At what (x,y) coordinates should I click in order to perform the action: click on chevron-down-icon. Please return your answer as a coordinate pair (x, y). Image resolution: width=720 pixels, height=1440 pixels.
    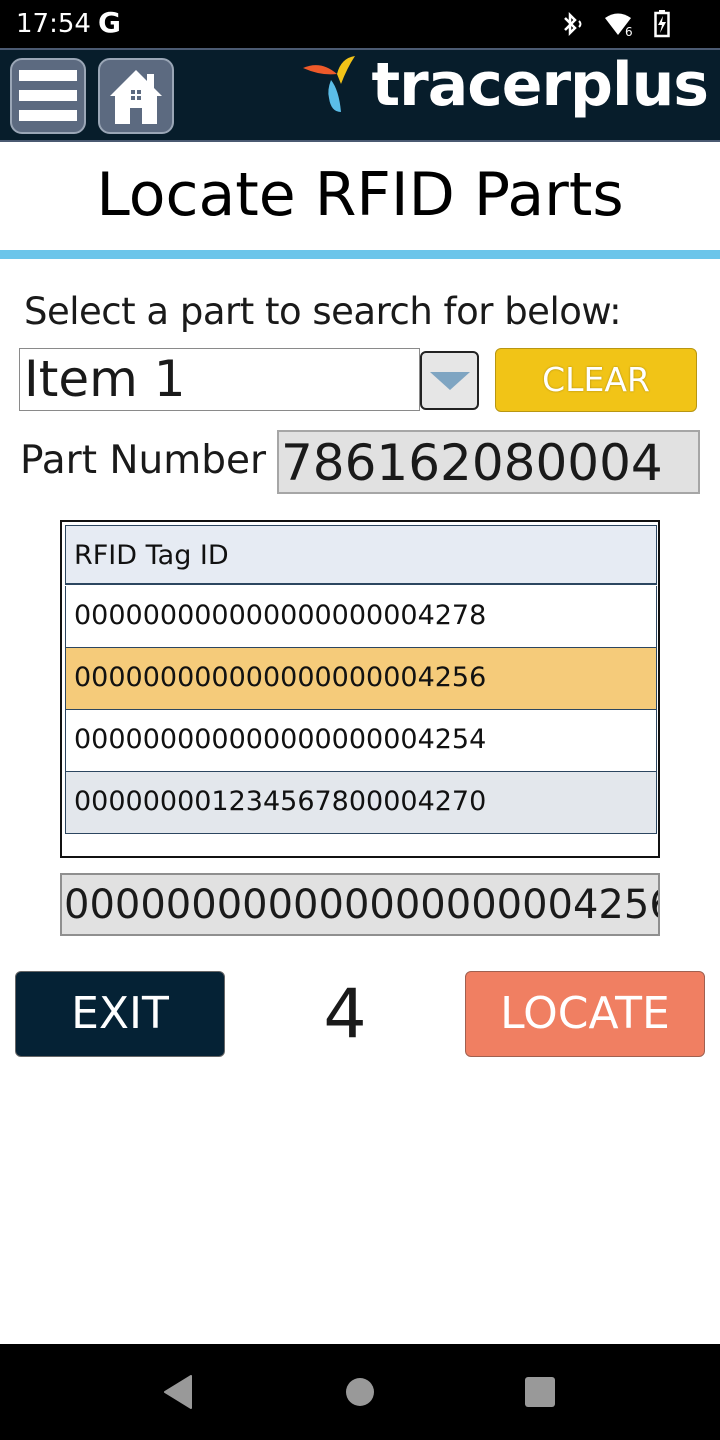
    Looking at the image, I should click on (449, 380).